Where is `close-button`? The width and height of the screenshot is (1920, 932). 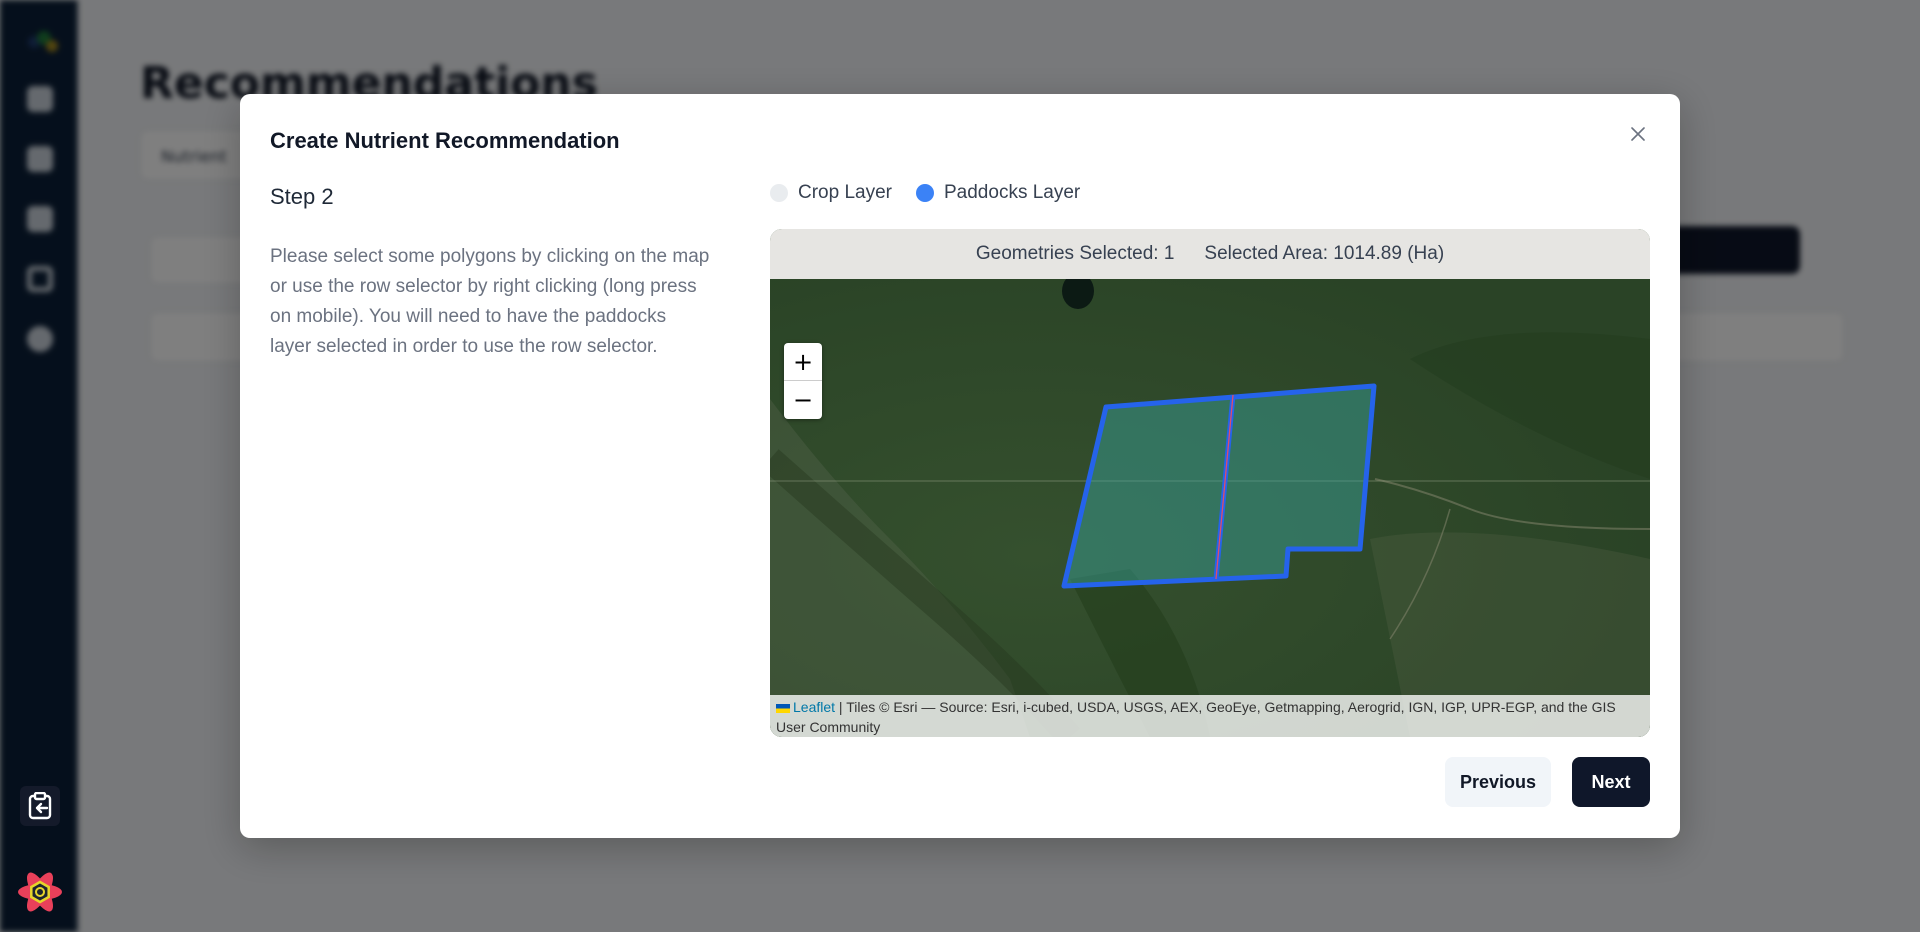
close-button is located at coordinates (1638, 134).